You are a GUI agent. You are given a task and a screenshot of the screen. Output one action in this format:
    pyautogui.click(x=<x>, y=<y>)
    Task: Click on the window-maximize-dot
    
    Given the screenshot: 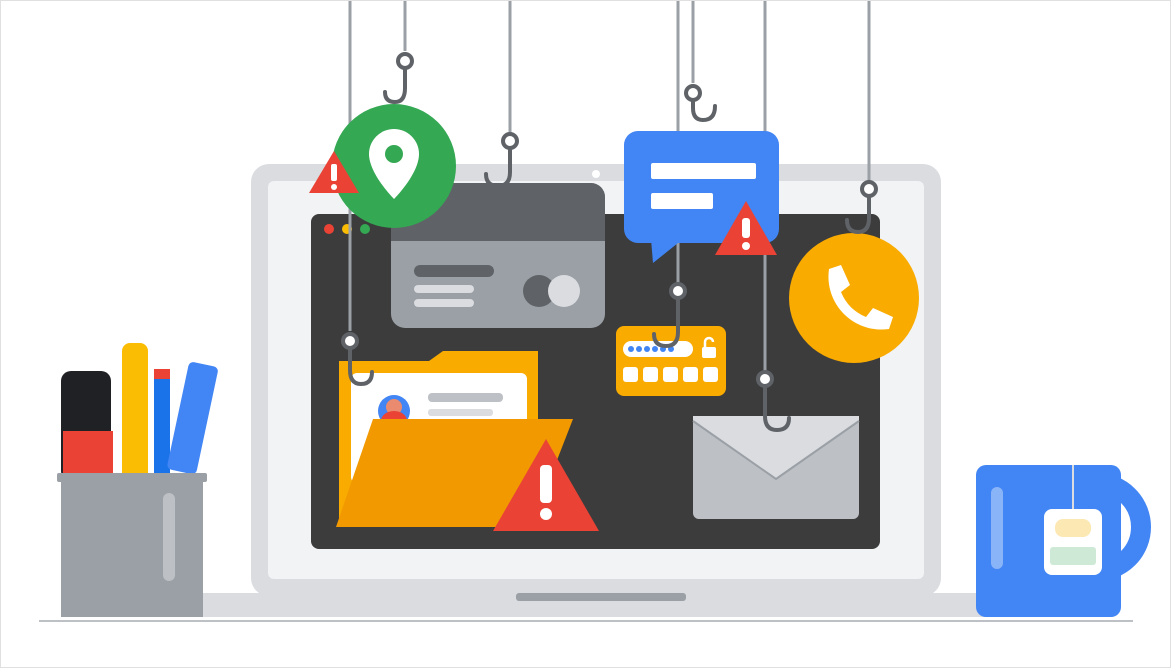 What is the action you would take?
    pyautogui.click(x=365, y=229)
    